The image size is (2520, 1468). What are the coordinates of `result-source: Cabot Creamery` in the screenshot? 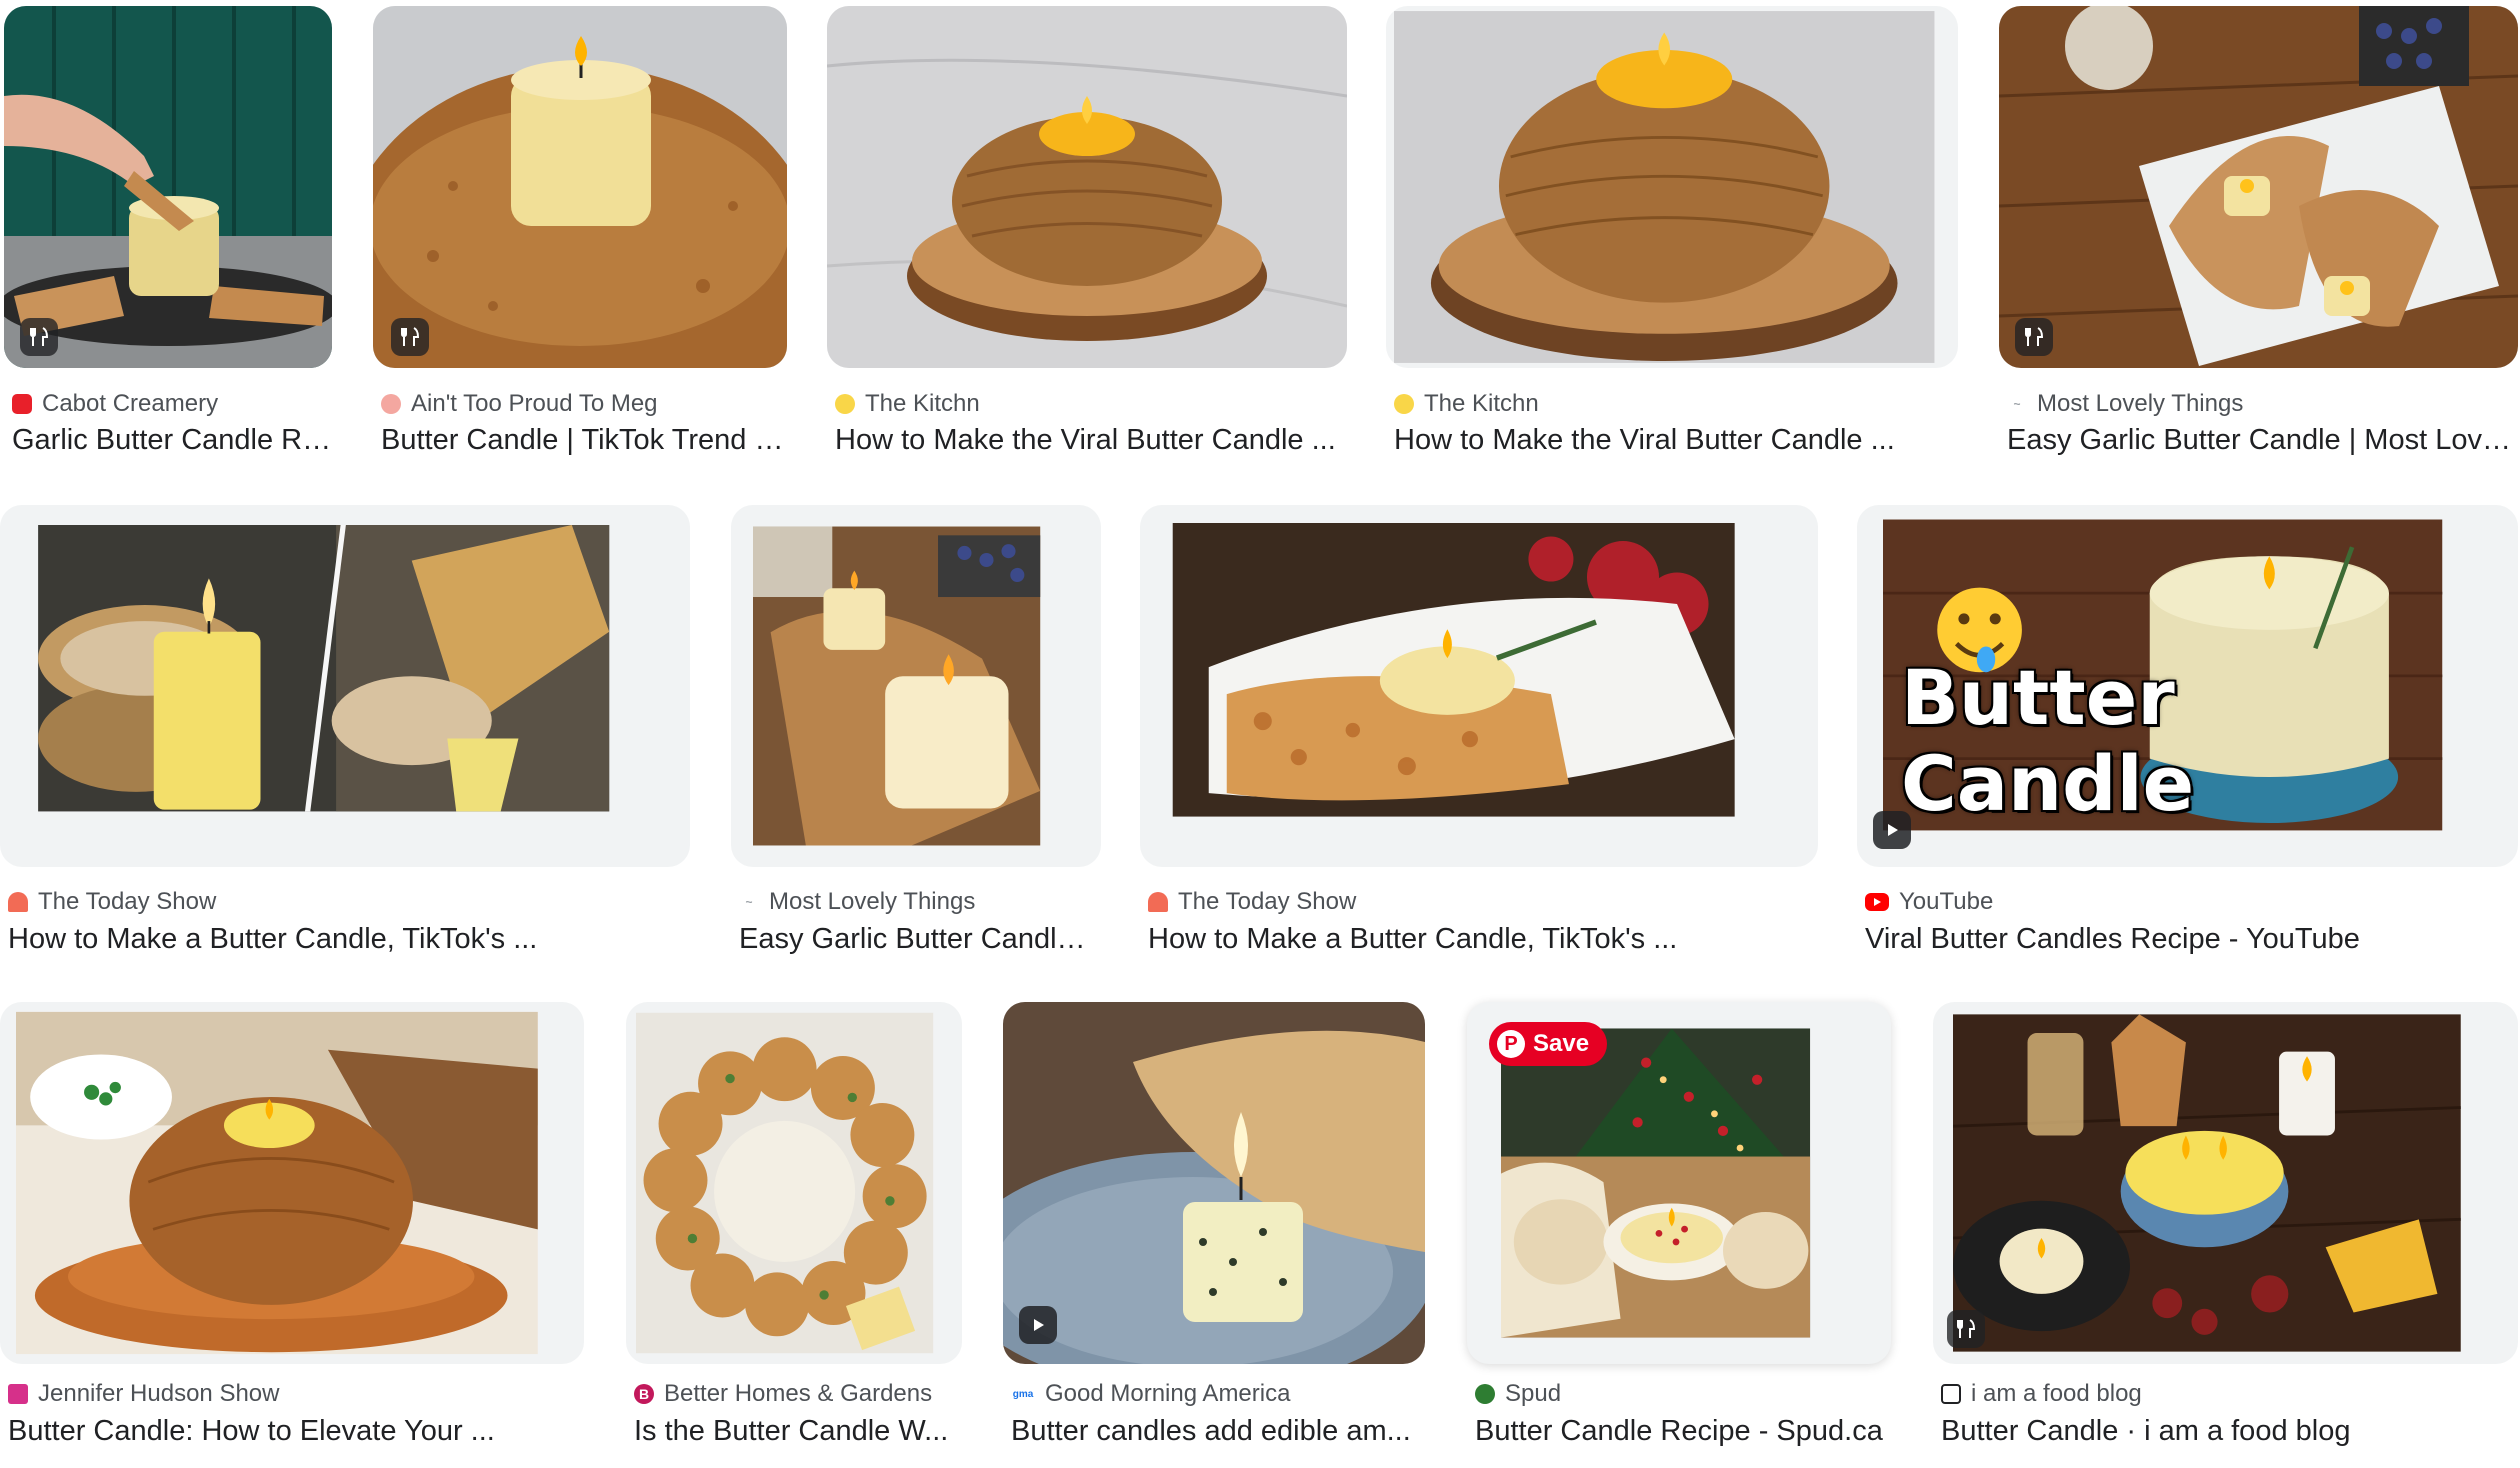 It's located at (115, 404).